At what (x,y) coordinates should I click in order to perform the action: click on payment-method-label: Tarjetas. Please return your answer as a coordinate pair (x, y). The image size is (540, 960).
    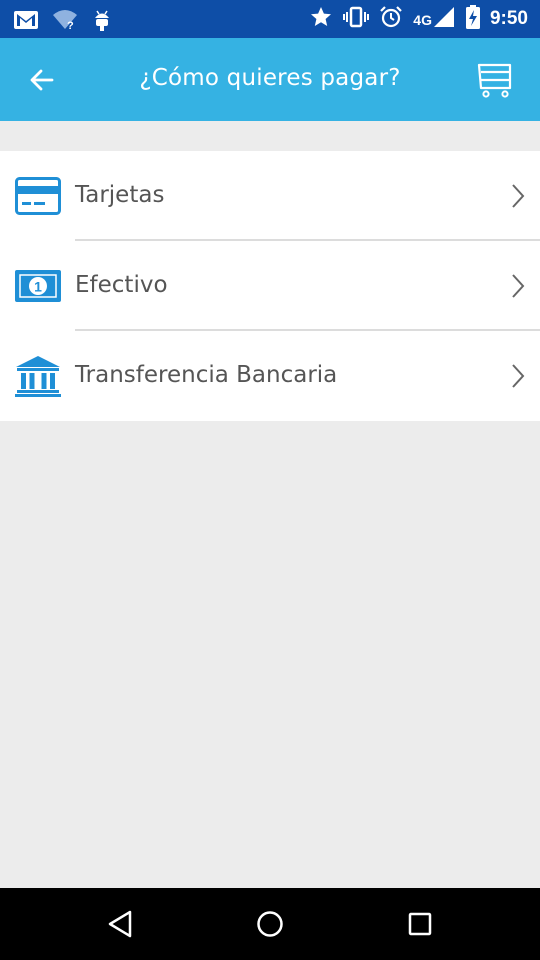
    Looking at the image, I should click on (120, 195).